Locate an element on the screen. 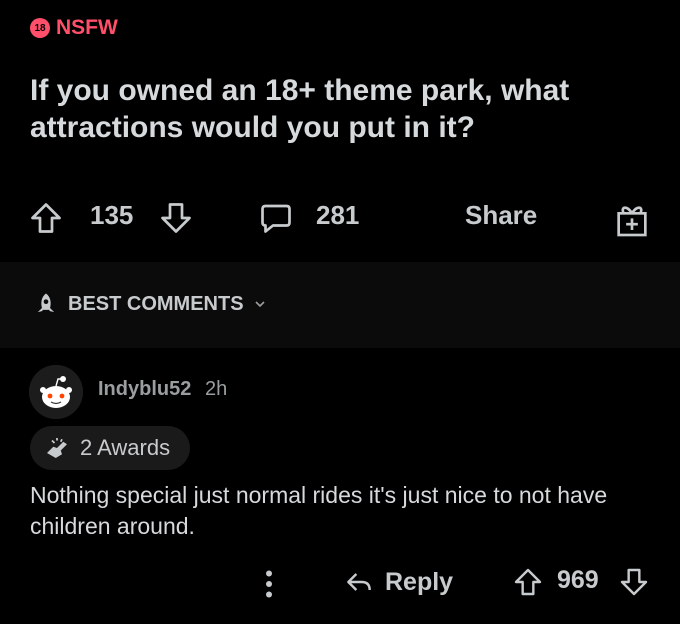  reply-button: Reply is located at coordinates (398, 582).